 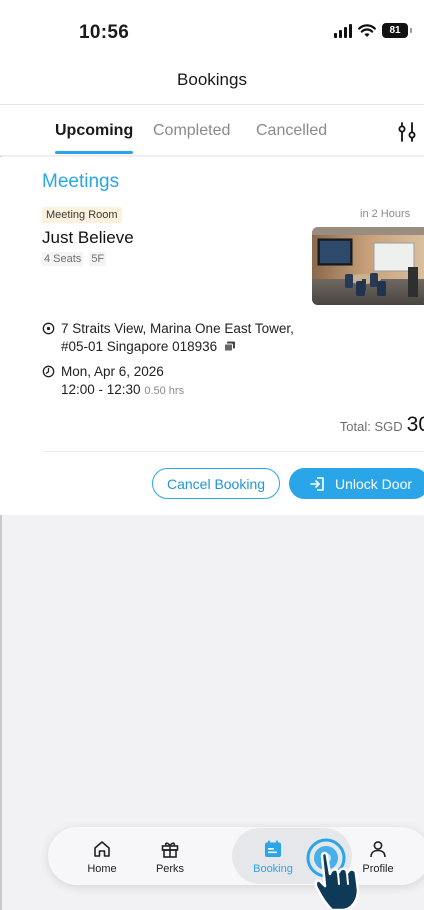 What do you see at coordinates (333, 874) in the screenshot?
I see `tap-gesture-hand-icon` at bounding box center [333, 874].